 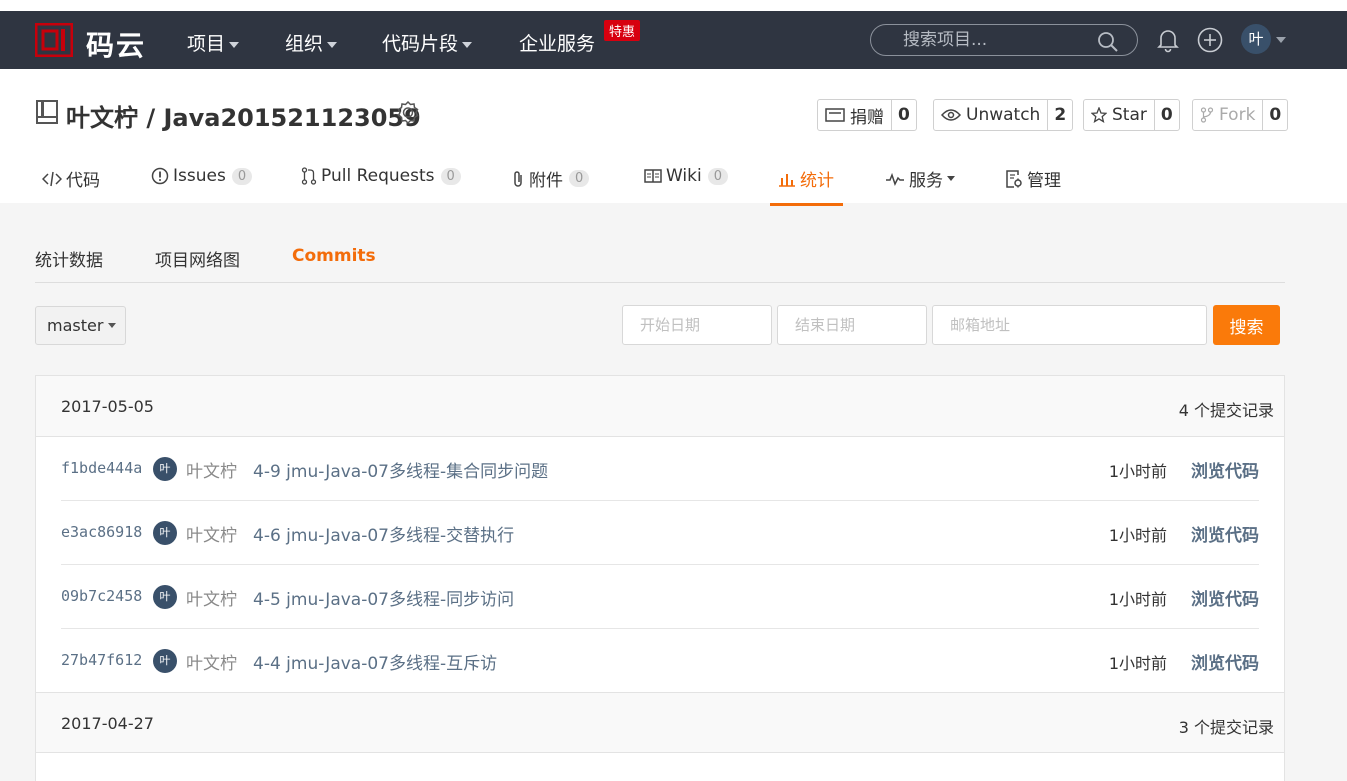 I want to click on search-button: 搜索, so click(x=1246, y=325).